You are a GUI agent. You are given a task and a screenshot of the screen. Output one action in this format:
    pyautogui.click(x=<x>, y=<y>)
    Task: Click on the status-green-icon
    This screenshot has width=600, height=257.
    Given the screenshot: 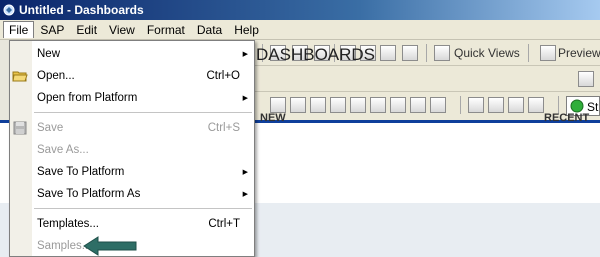 What is the action you would take?
    pyautogui.click(x=577, y=106)
    